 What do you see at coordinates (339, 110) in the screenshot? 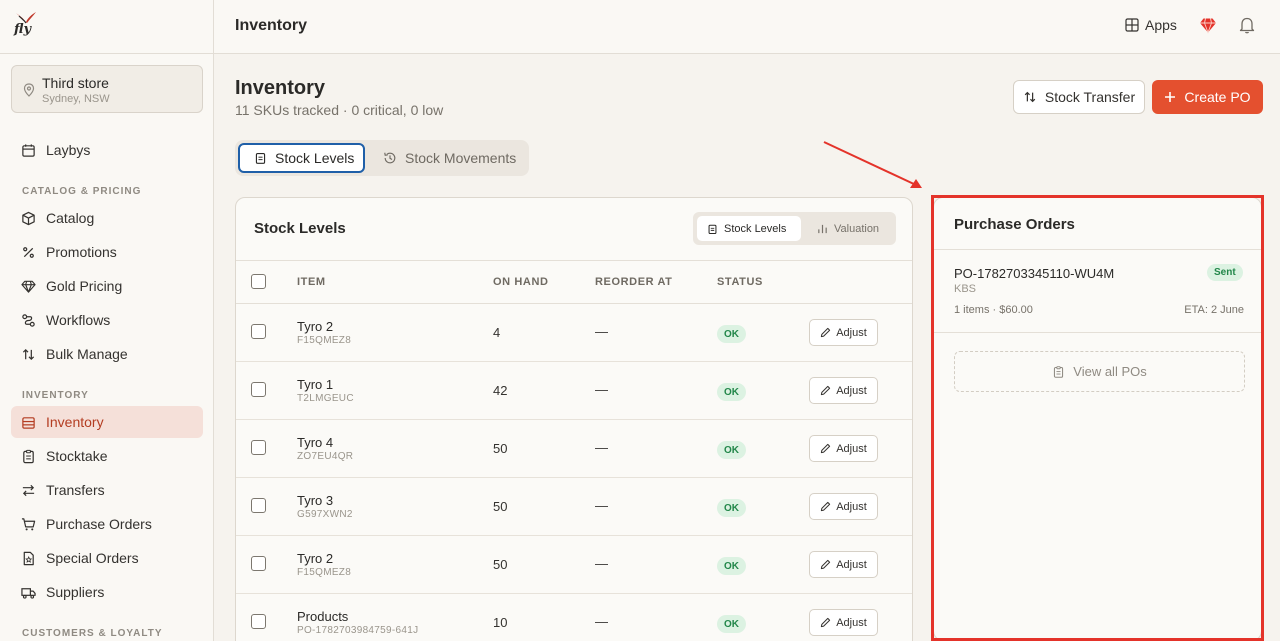
I see `page-subtitle: 11 SKUs tracked · 0 critical, 0 low` at bounding box center [339, 110].